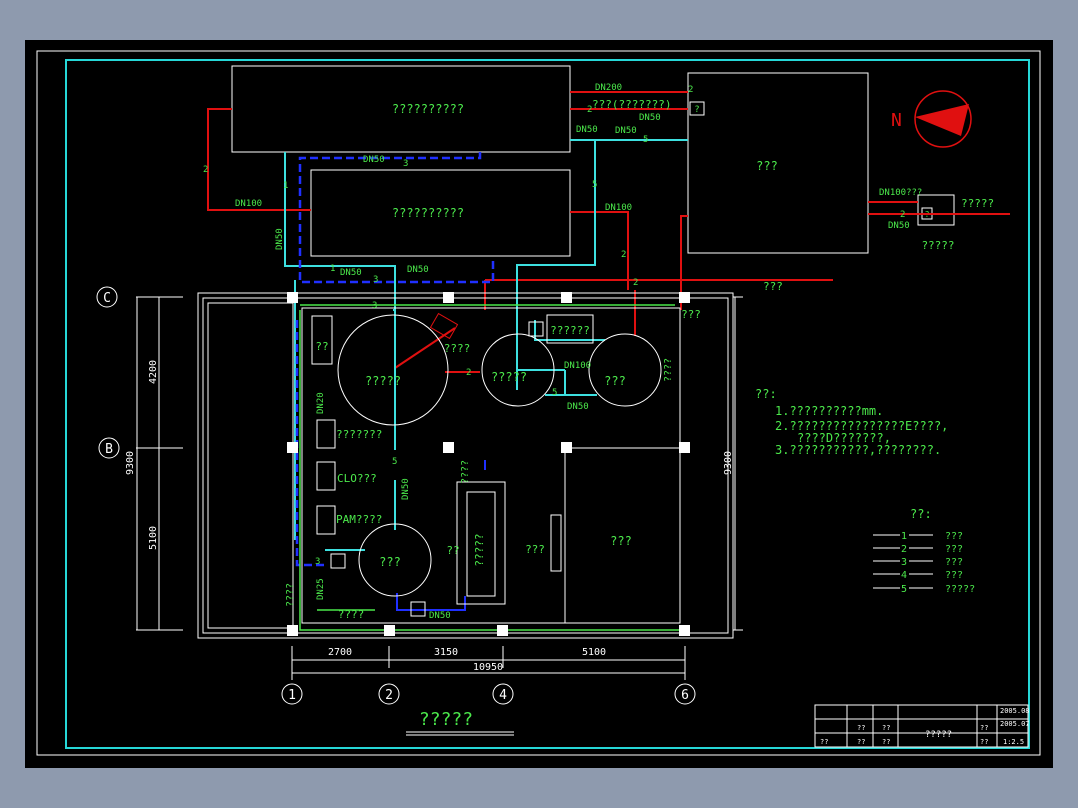 This screenshot has height=808, width=1078. I want to click on title-block-date1: 2005.08, so click(1015, 711).